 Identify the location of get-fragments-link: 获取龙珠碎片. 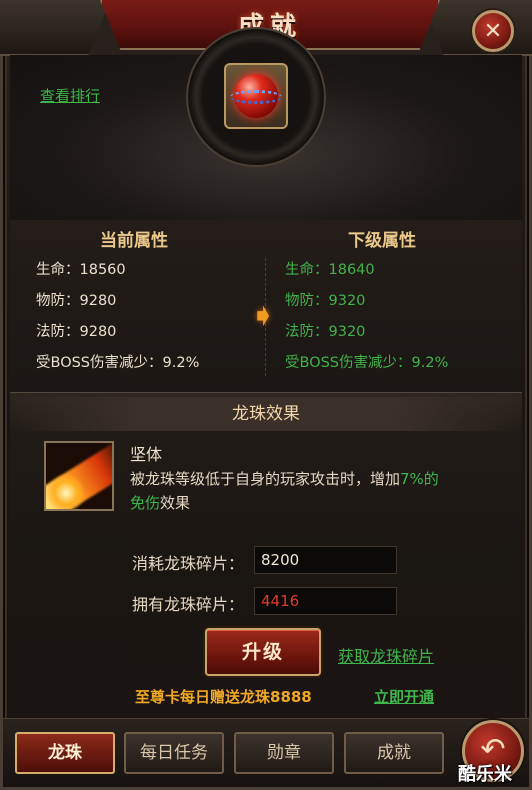
(386, 655).